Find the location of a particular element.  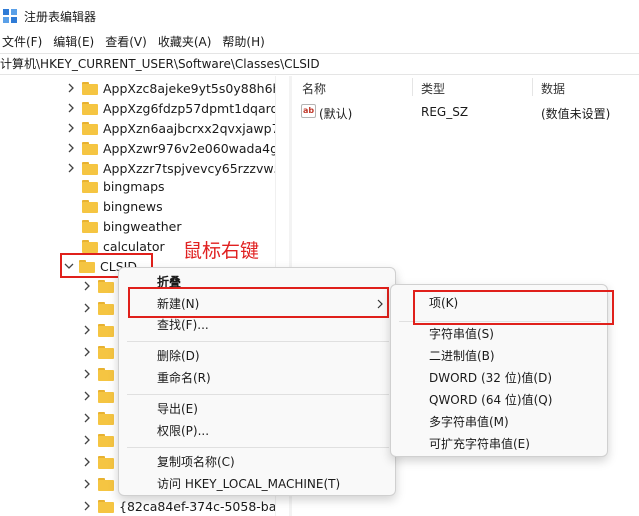

submenu-item-expandable-string-value: 可扩充字符串值(E) is located at coordinates (479, 444).